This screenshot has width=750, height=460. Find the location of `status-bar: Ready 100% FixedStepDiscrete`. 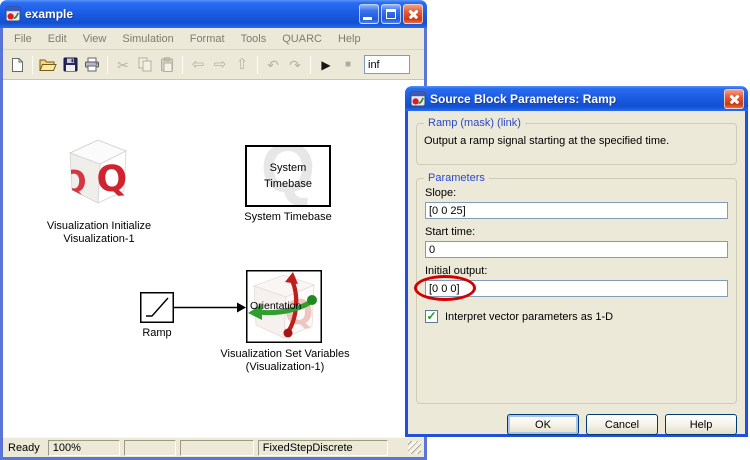

status-bar: Ready 100% FixedStepDiscrete is located at coordinates (213, 447).